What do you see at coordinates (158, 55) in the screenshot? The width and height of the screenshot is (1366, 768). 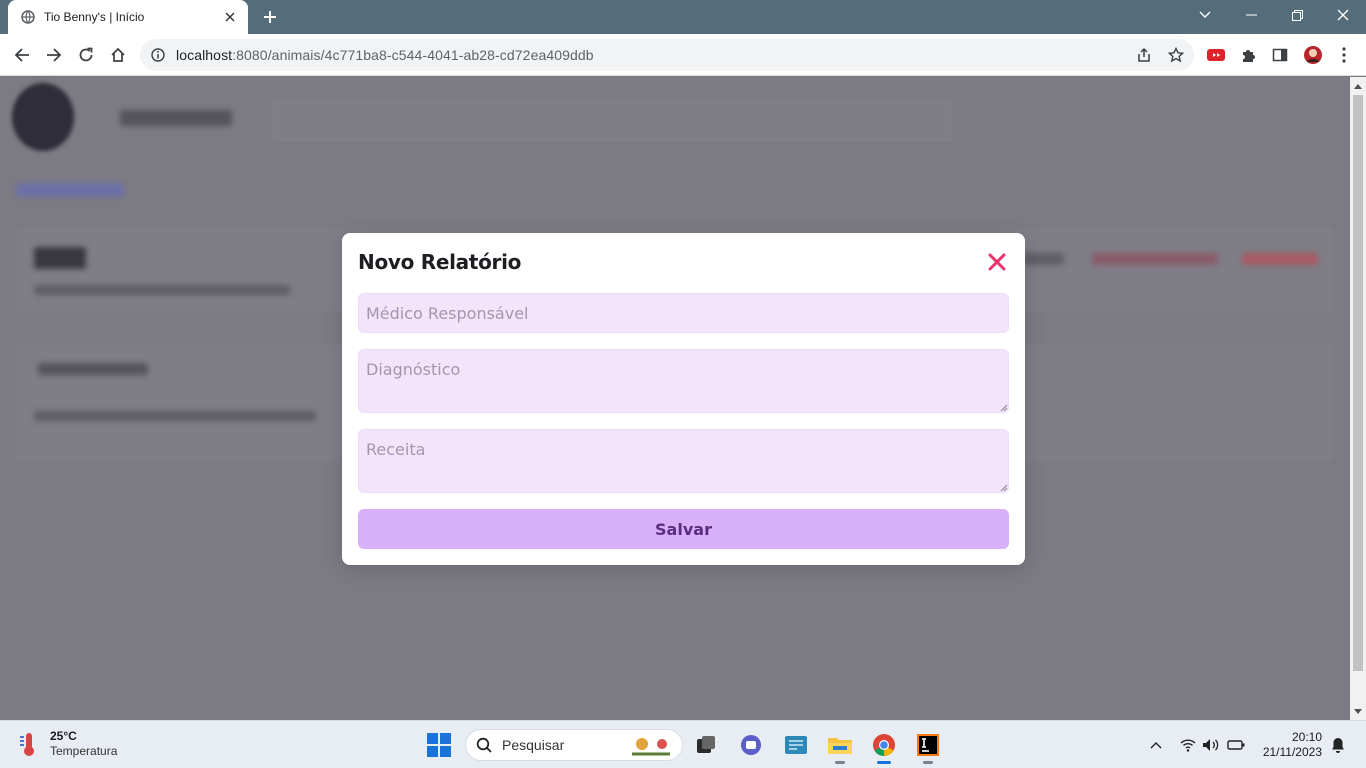 I see `site-info-icon` at bounding box center [158, 55].